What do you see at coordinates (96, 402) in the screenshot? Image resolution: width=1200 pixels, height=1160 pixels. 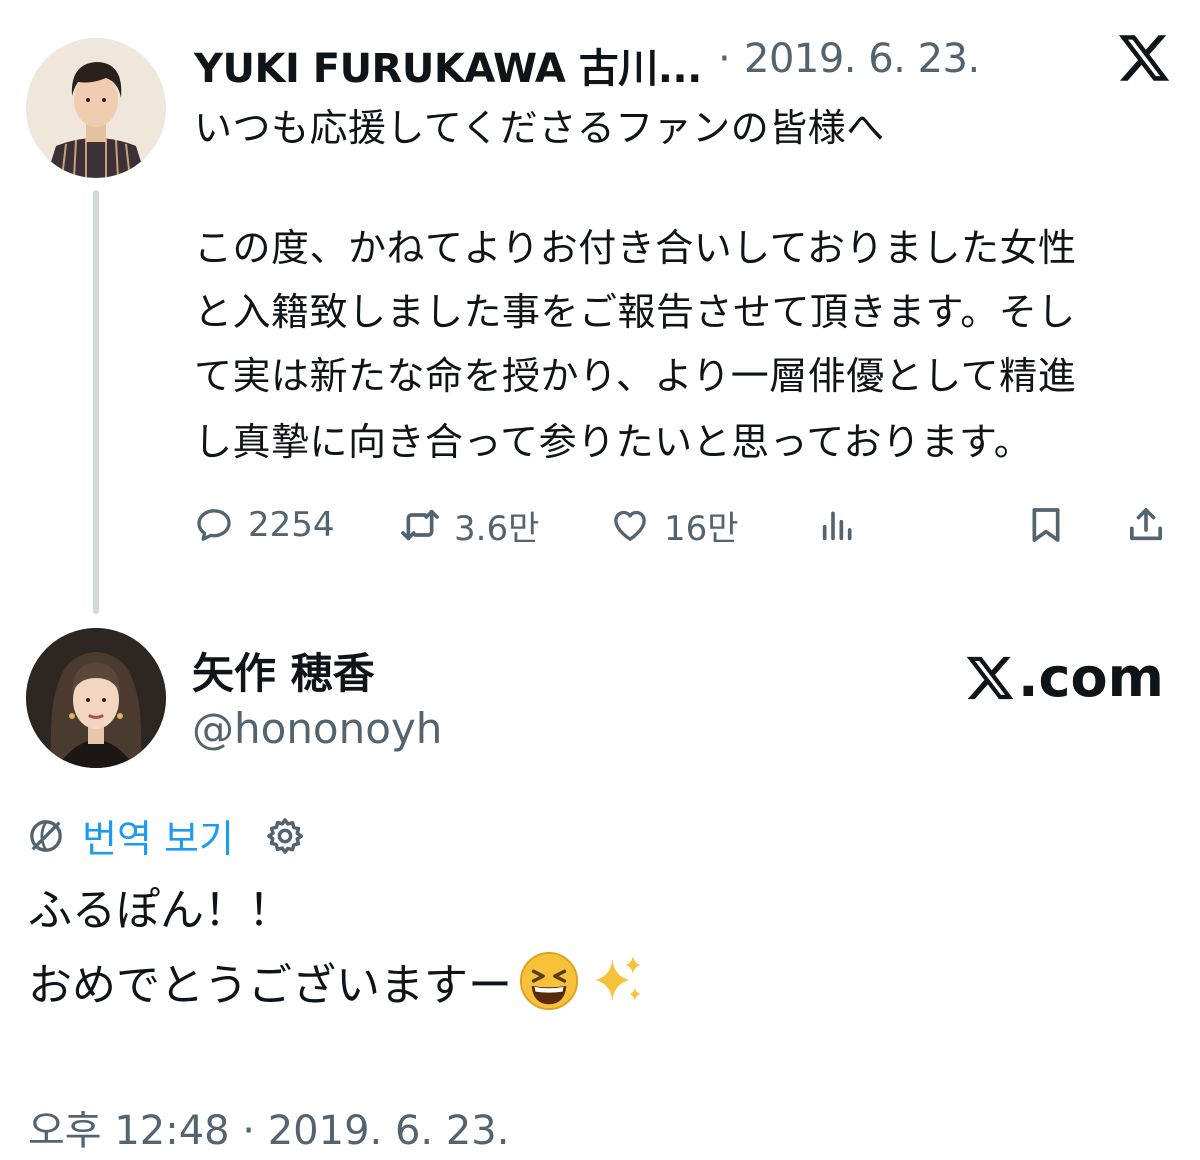 I see `thread-connector-line` at bounding box center [96, 402].